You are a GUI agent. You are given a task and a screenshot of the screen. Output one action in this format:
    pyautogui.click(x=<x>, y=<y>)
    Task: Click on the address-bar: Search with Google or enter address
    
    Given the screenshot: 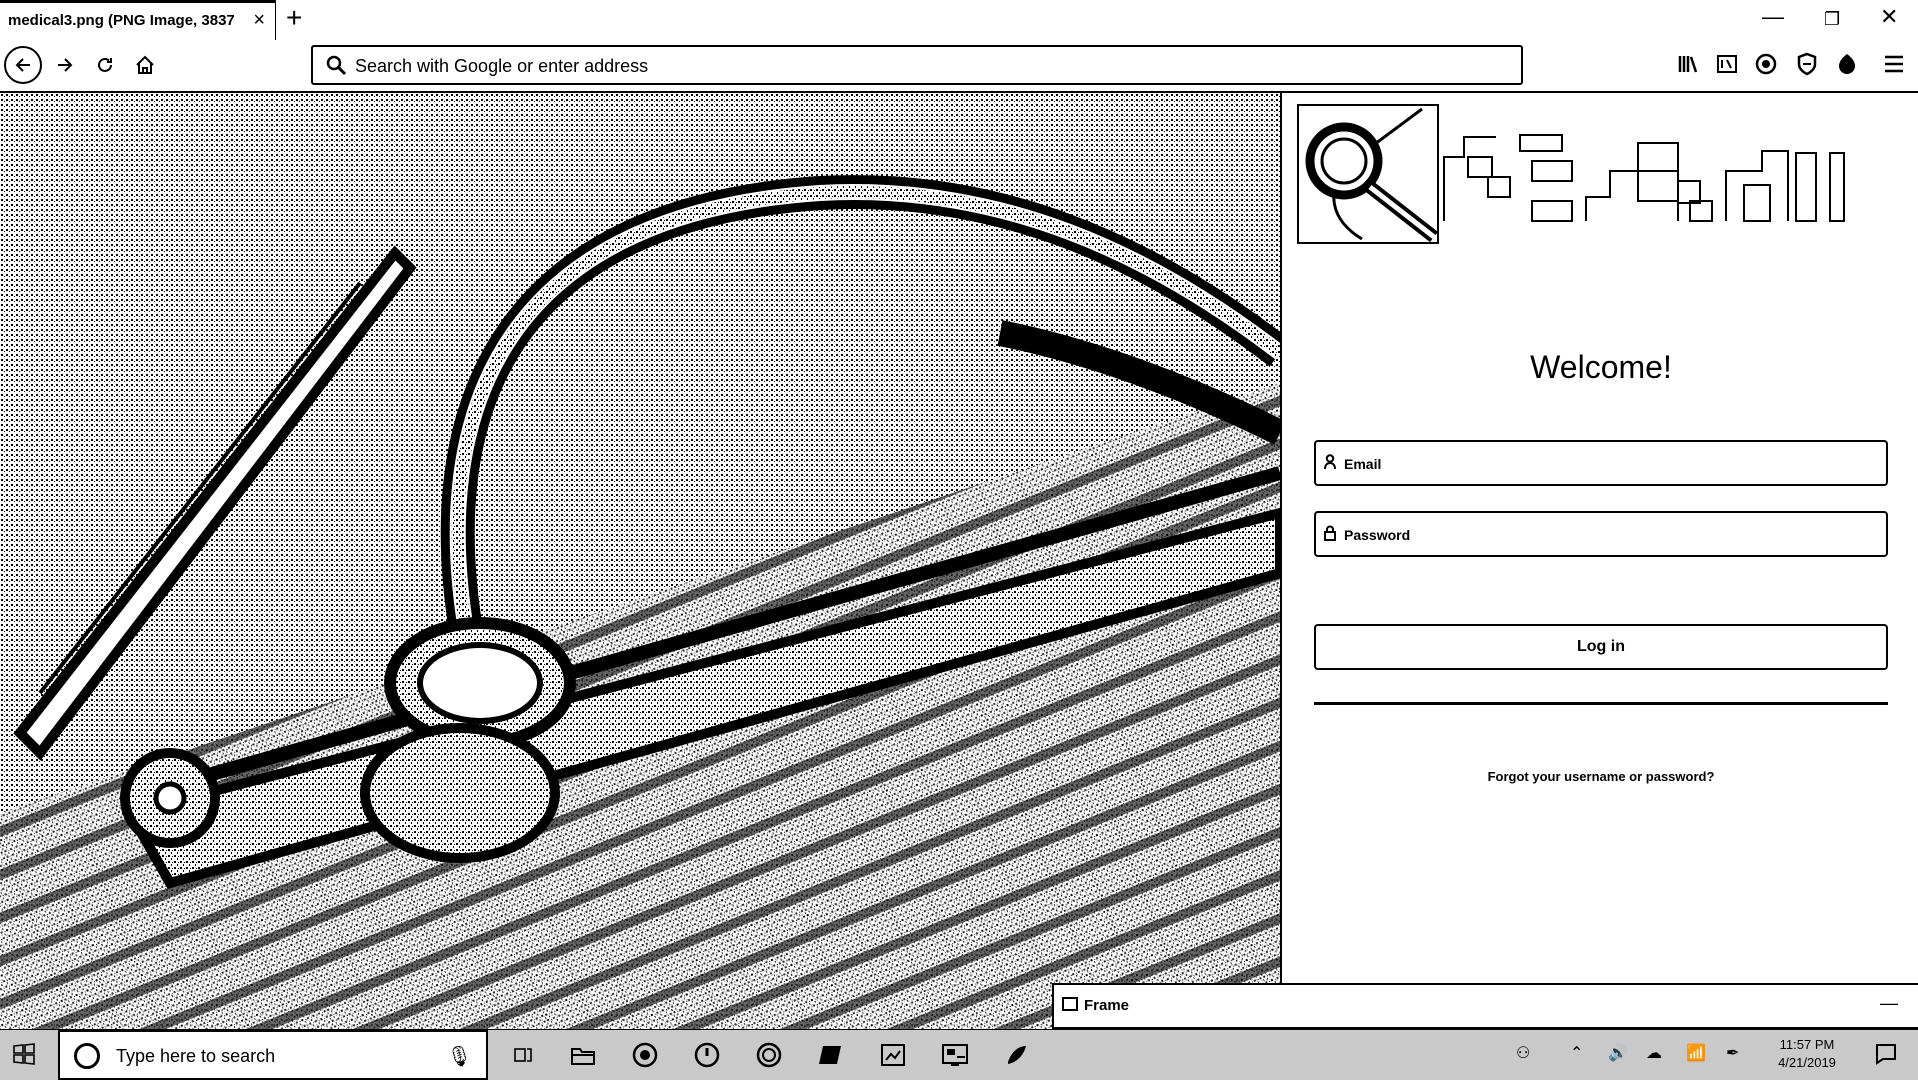 What is the action you would take?
    pyautogui.click(x=917, y=65)
    